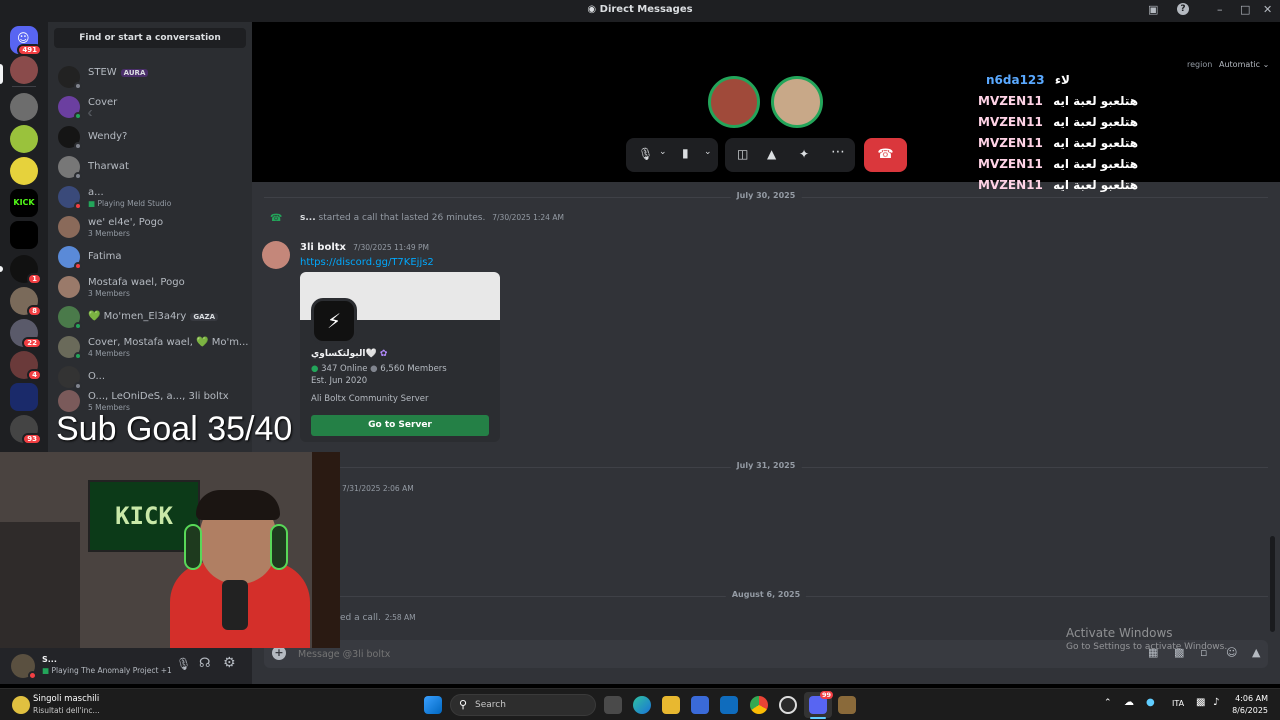  What do you see at coordinates (152, 347) in the screenshot?
I see `dm-item: Cover, Mostafa wael, 💚 Mo'm... 4 Members` at bounding box center [152, 347].